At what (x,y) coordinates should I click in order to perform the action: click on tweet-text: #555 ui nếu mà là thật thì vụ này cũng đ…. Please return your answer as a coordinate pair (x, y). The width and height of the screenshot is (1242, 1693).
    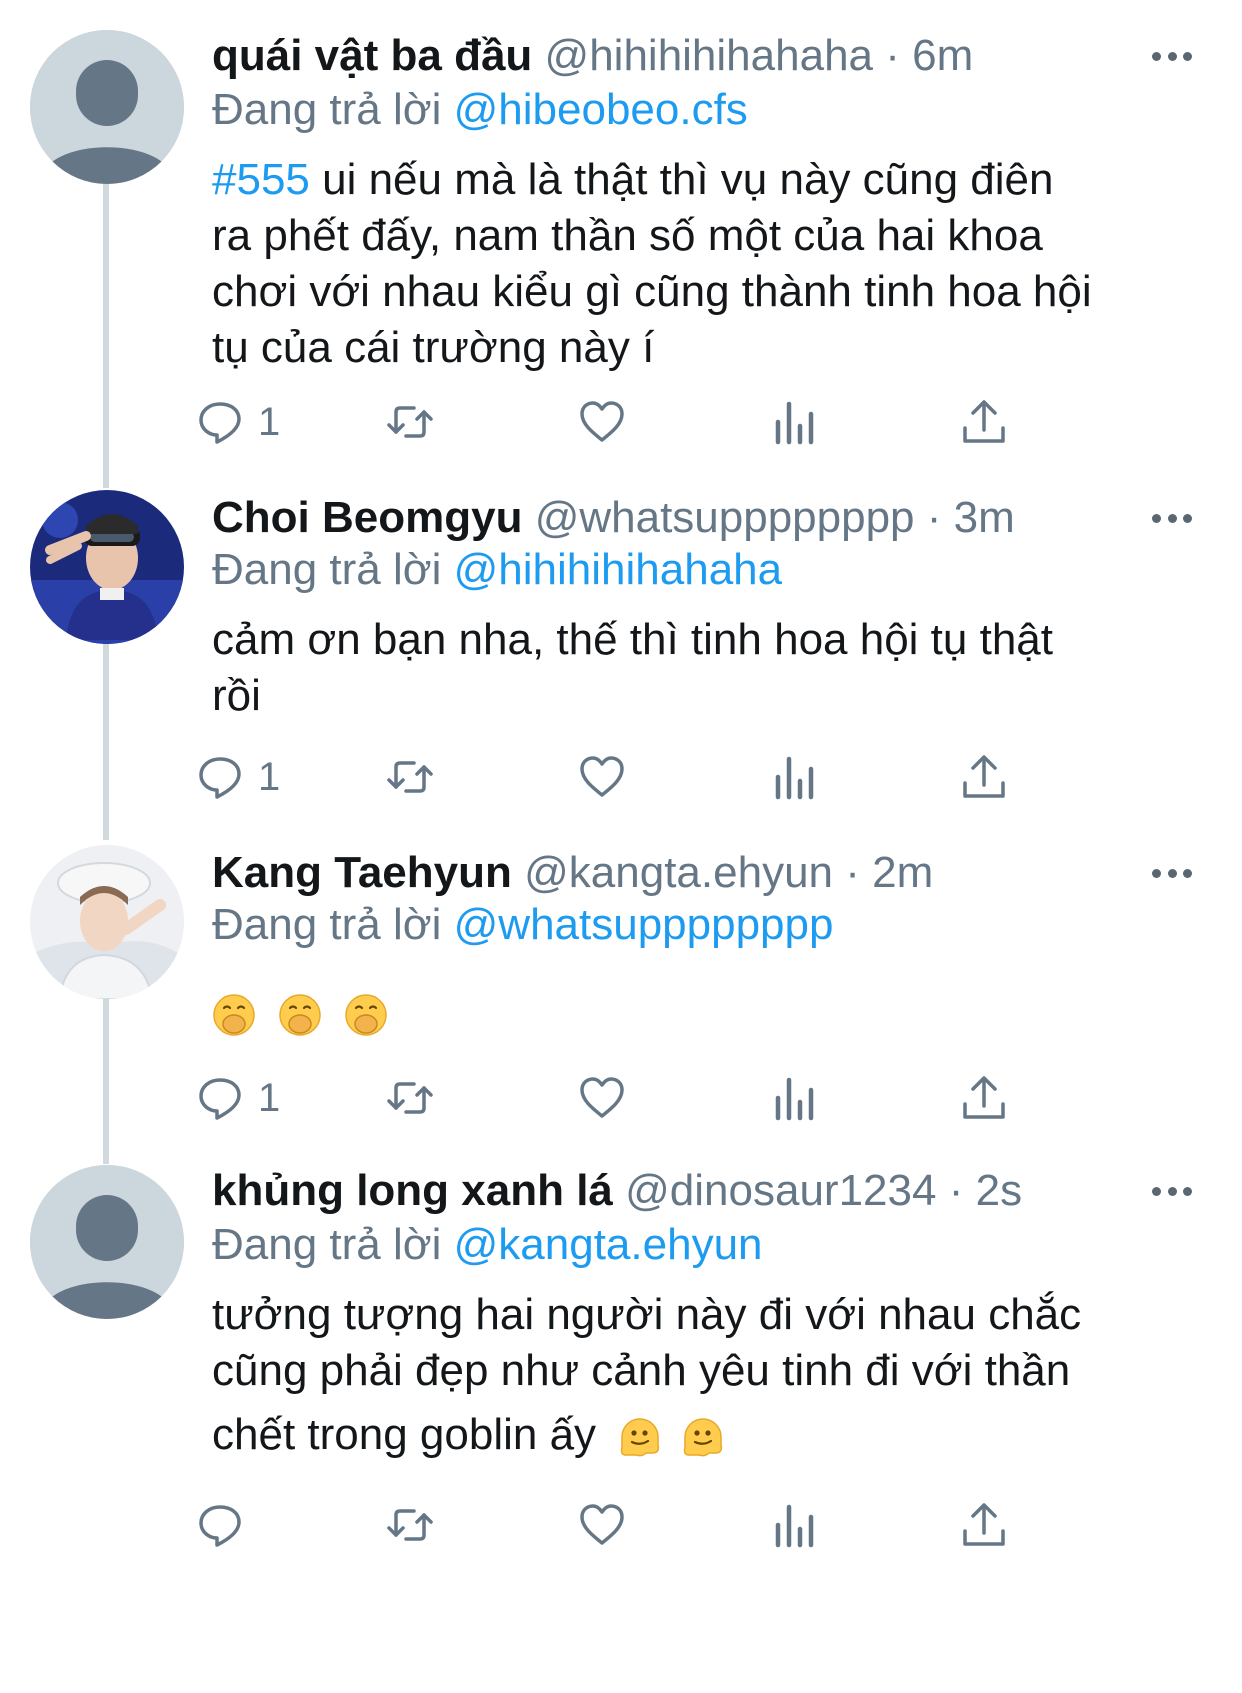
    Looking at the image, I should click on (704, 264).